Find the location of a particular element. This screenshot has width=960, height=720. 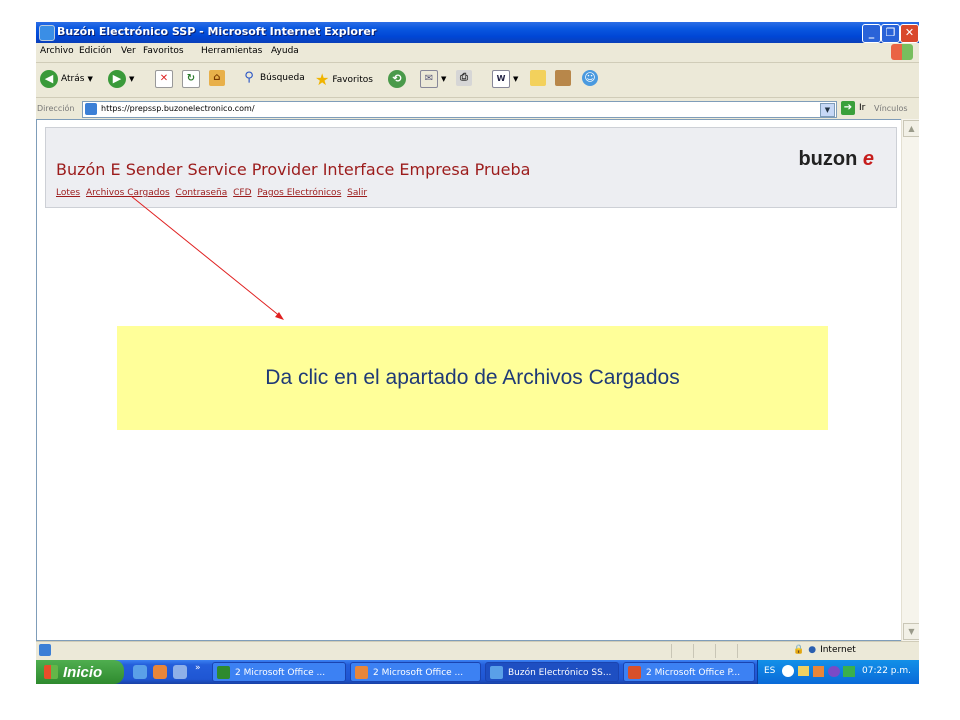

tray-collapse-icon is located at coordinates (788, 671).